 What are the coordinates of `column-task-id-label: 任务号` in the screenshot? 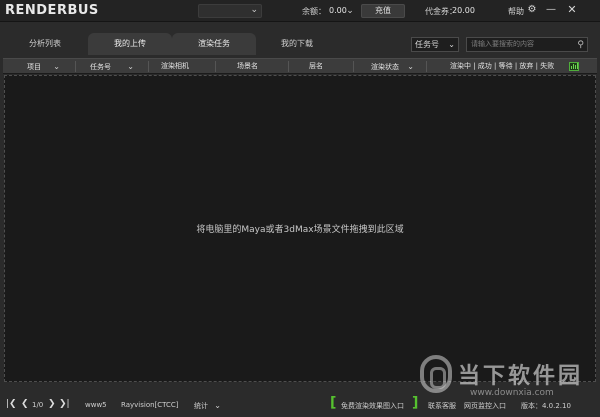 It's located at (100, 67).